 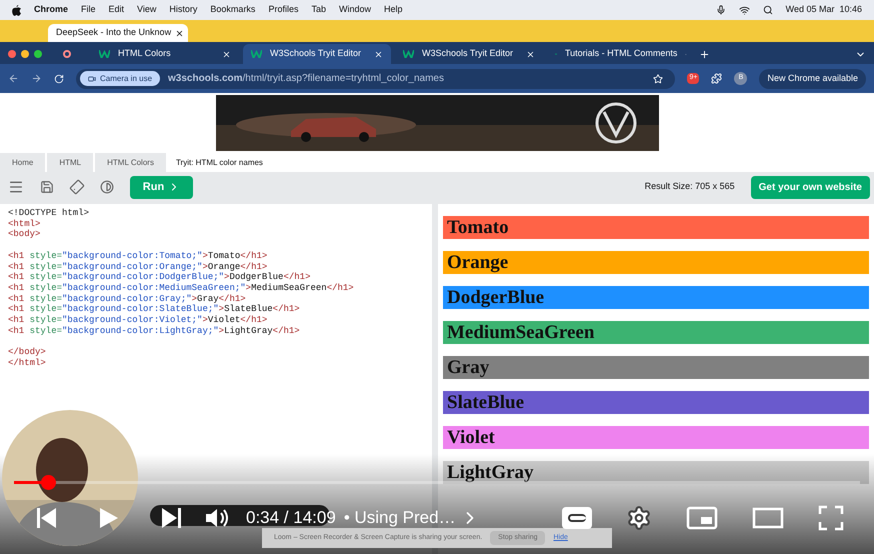 What do you see at coordinates (768, 518) in the screenshot?
I see `theater-icon` at bounding box center [768, 518].